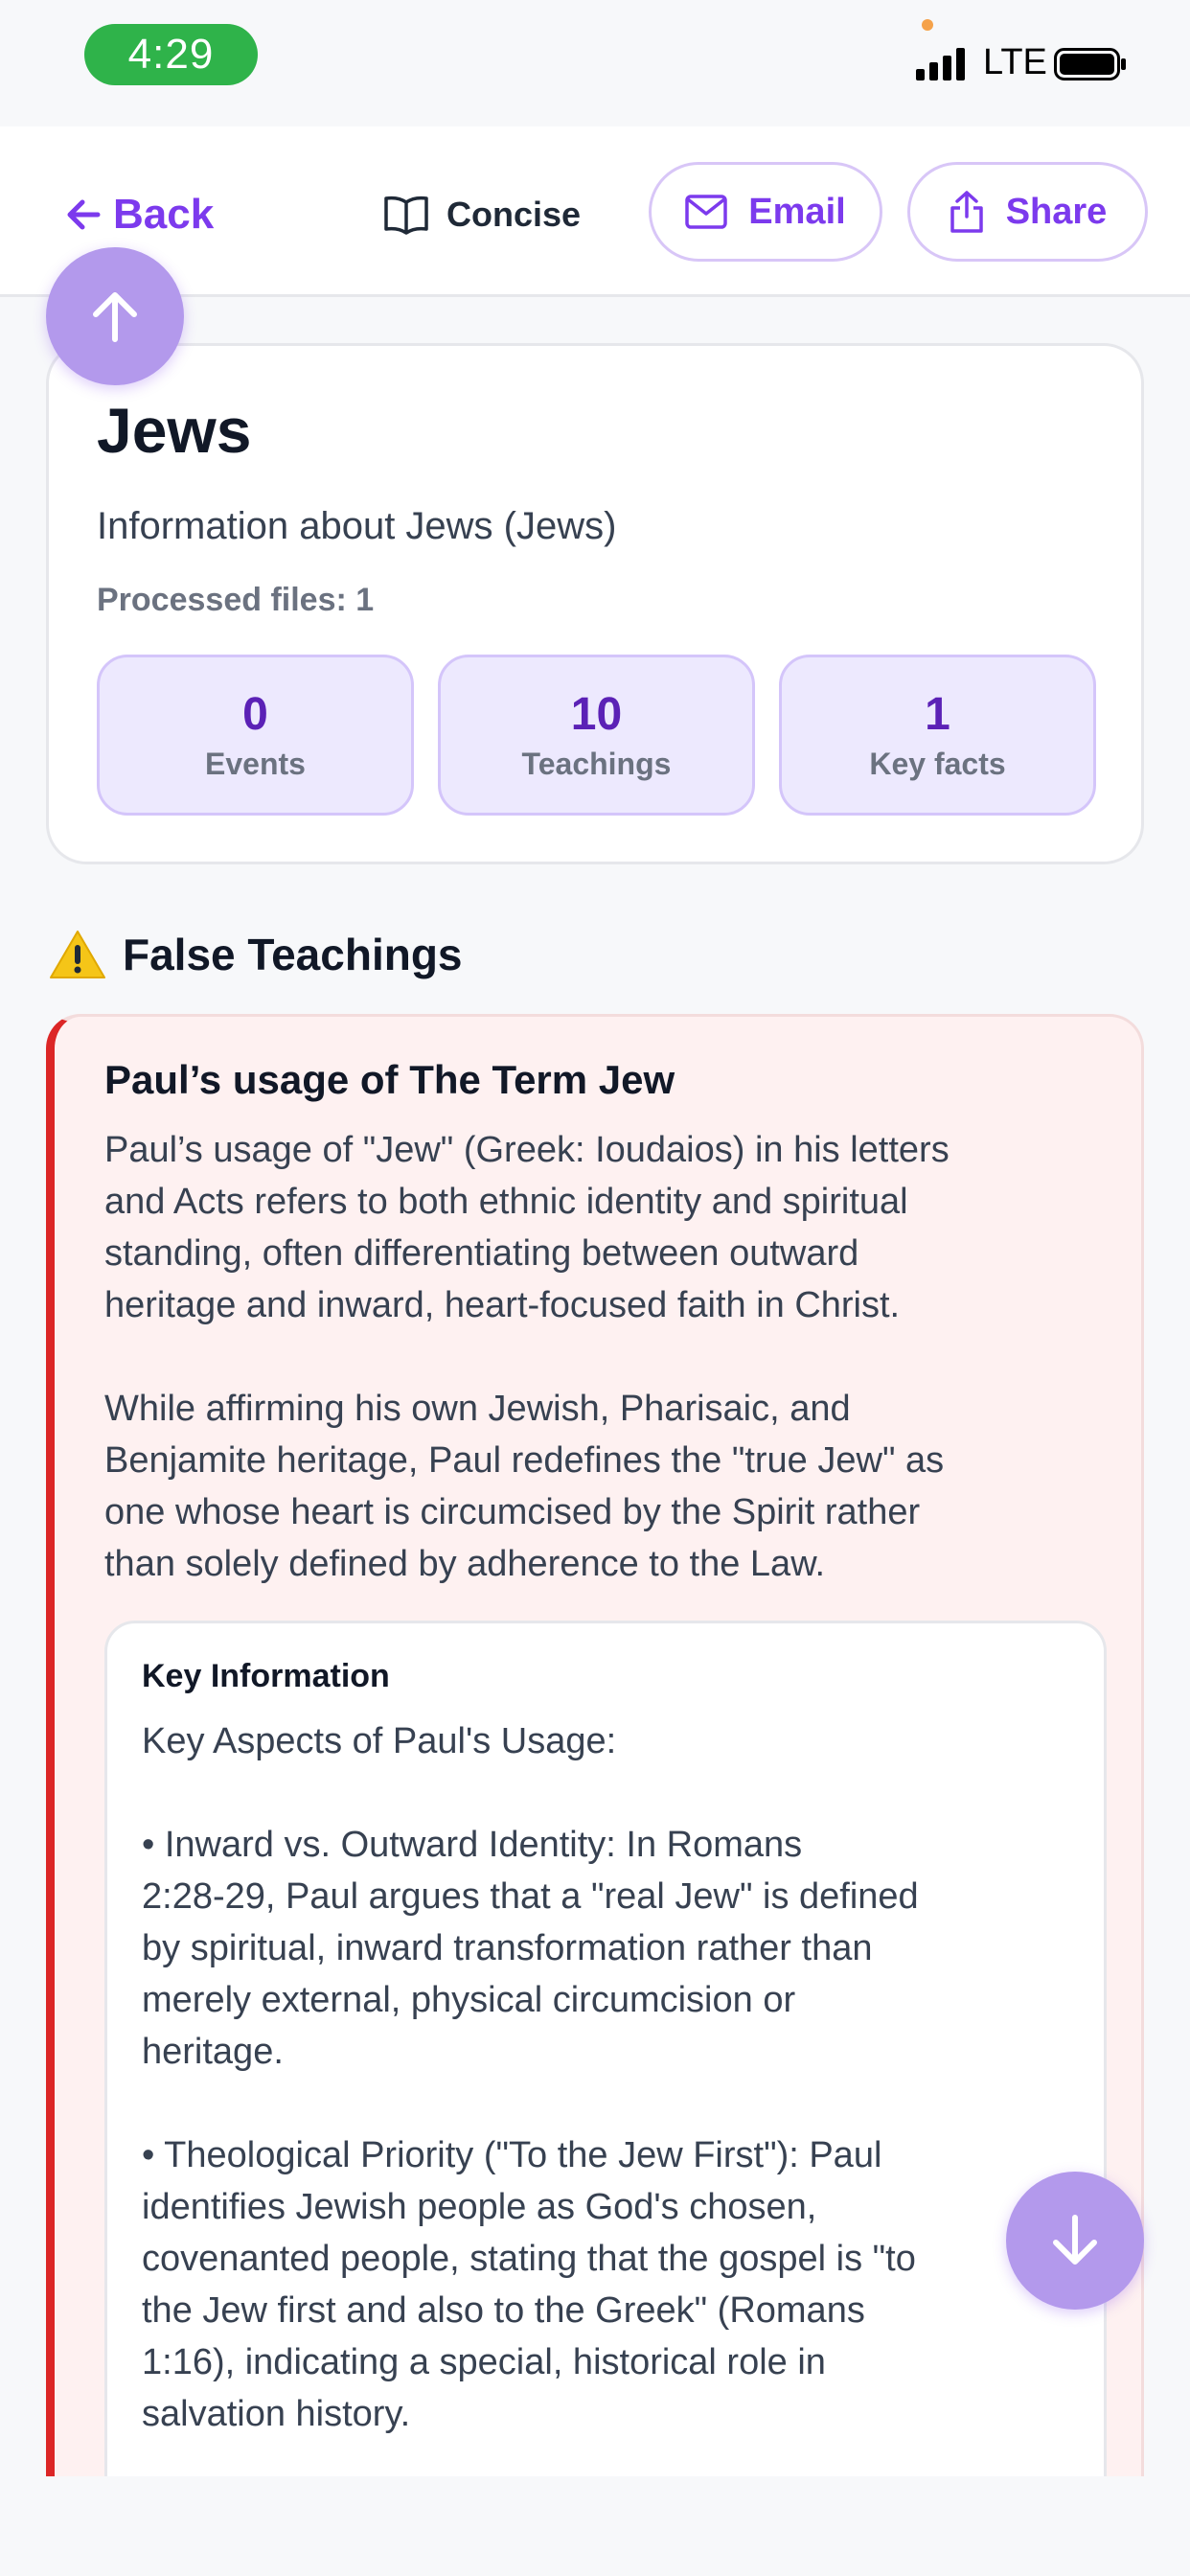 Image resolution: width=1190 pixels, height=2576 pixels. I want to click on share-icon, so click(967, 212).